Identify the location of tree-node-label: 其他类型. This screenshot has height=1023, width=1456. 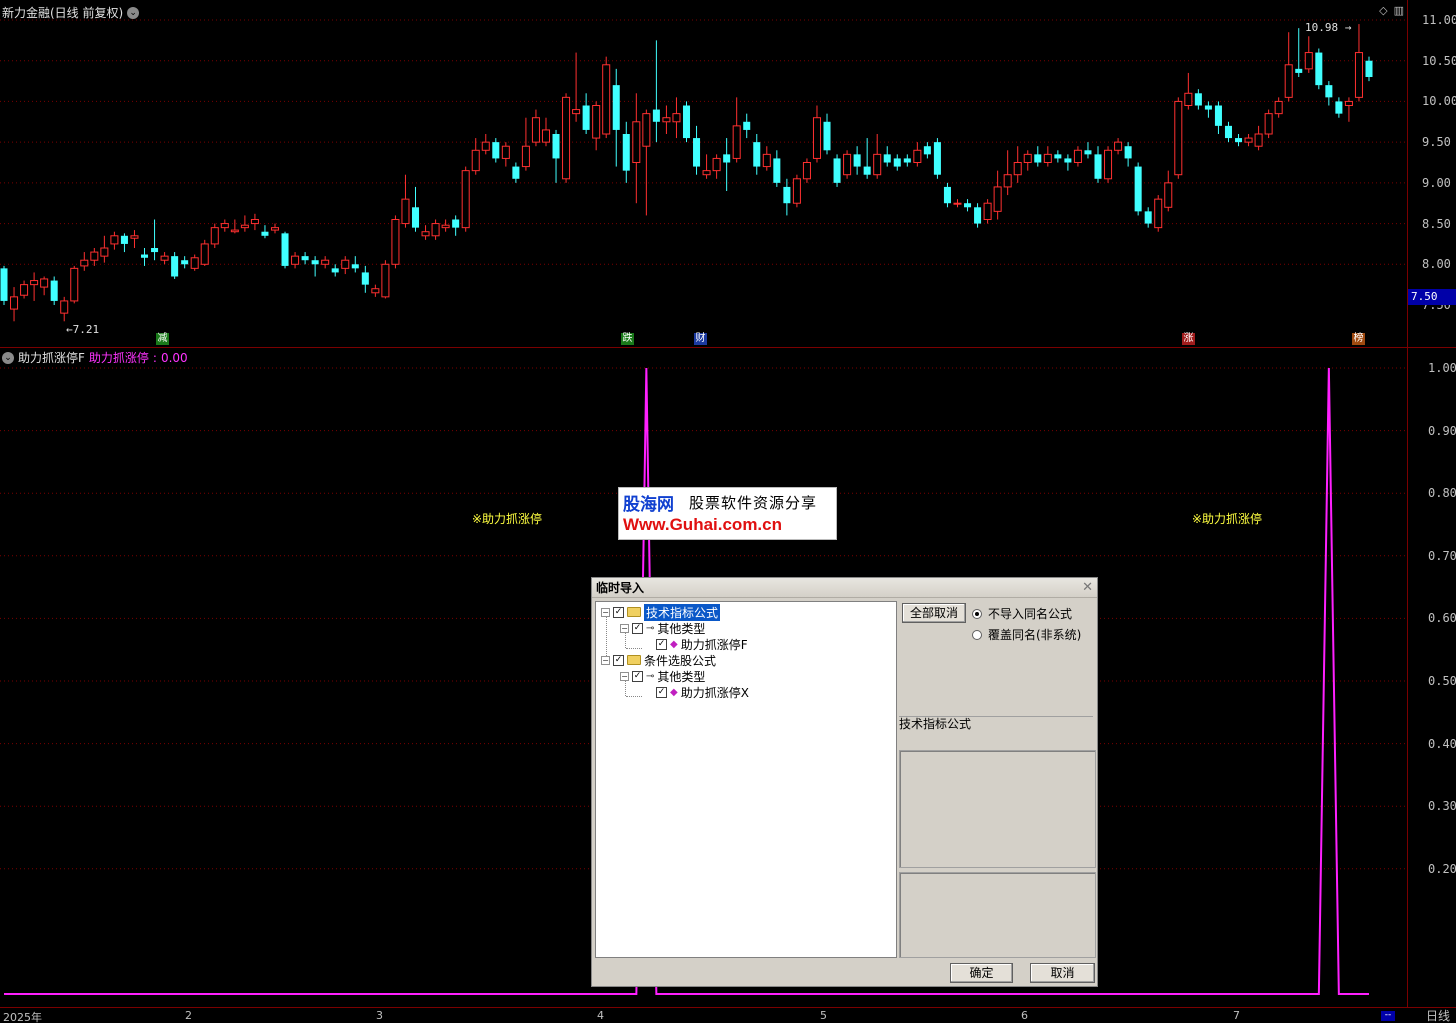
(681, 628).